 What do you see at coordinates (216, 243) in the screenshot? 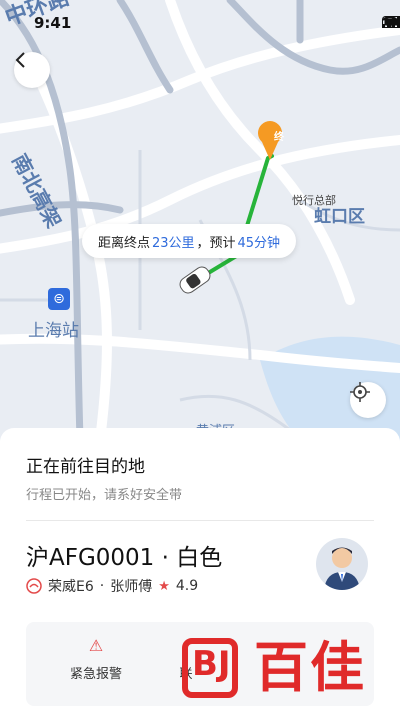
I see `eta-separator: ，预计` at bounding box center [216, 243].